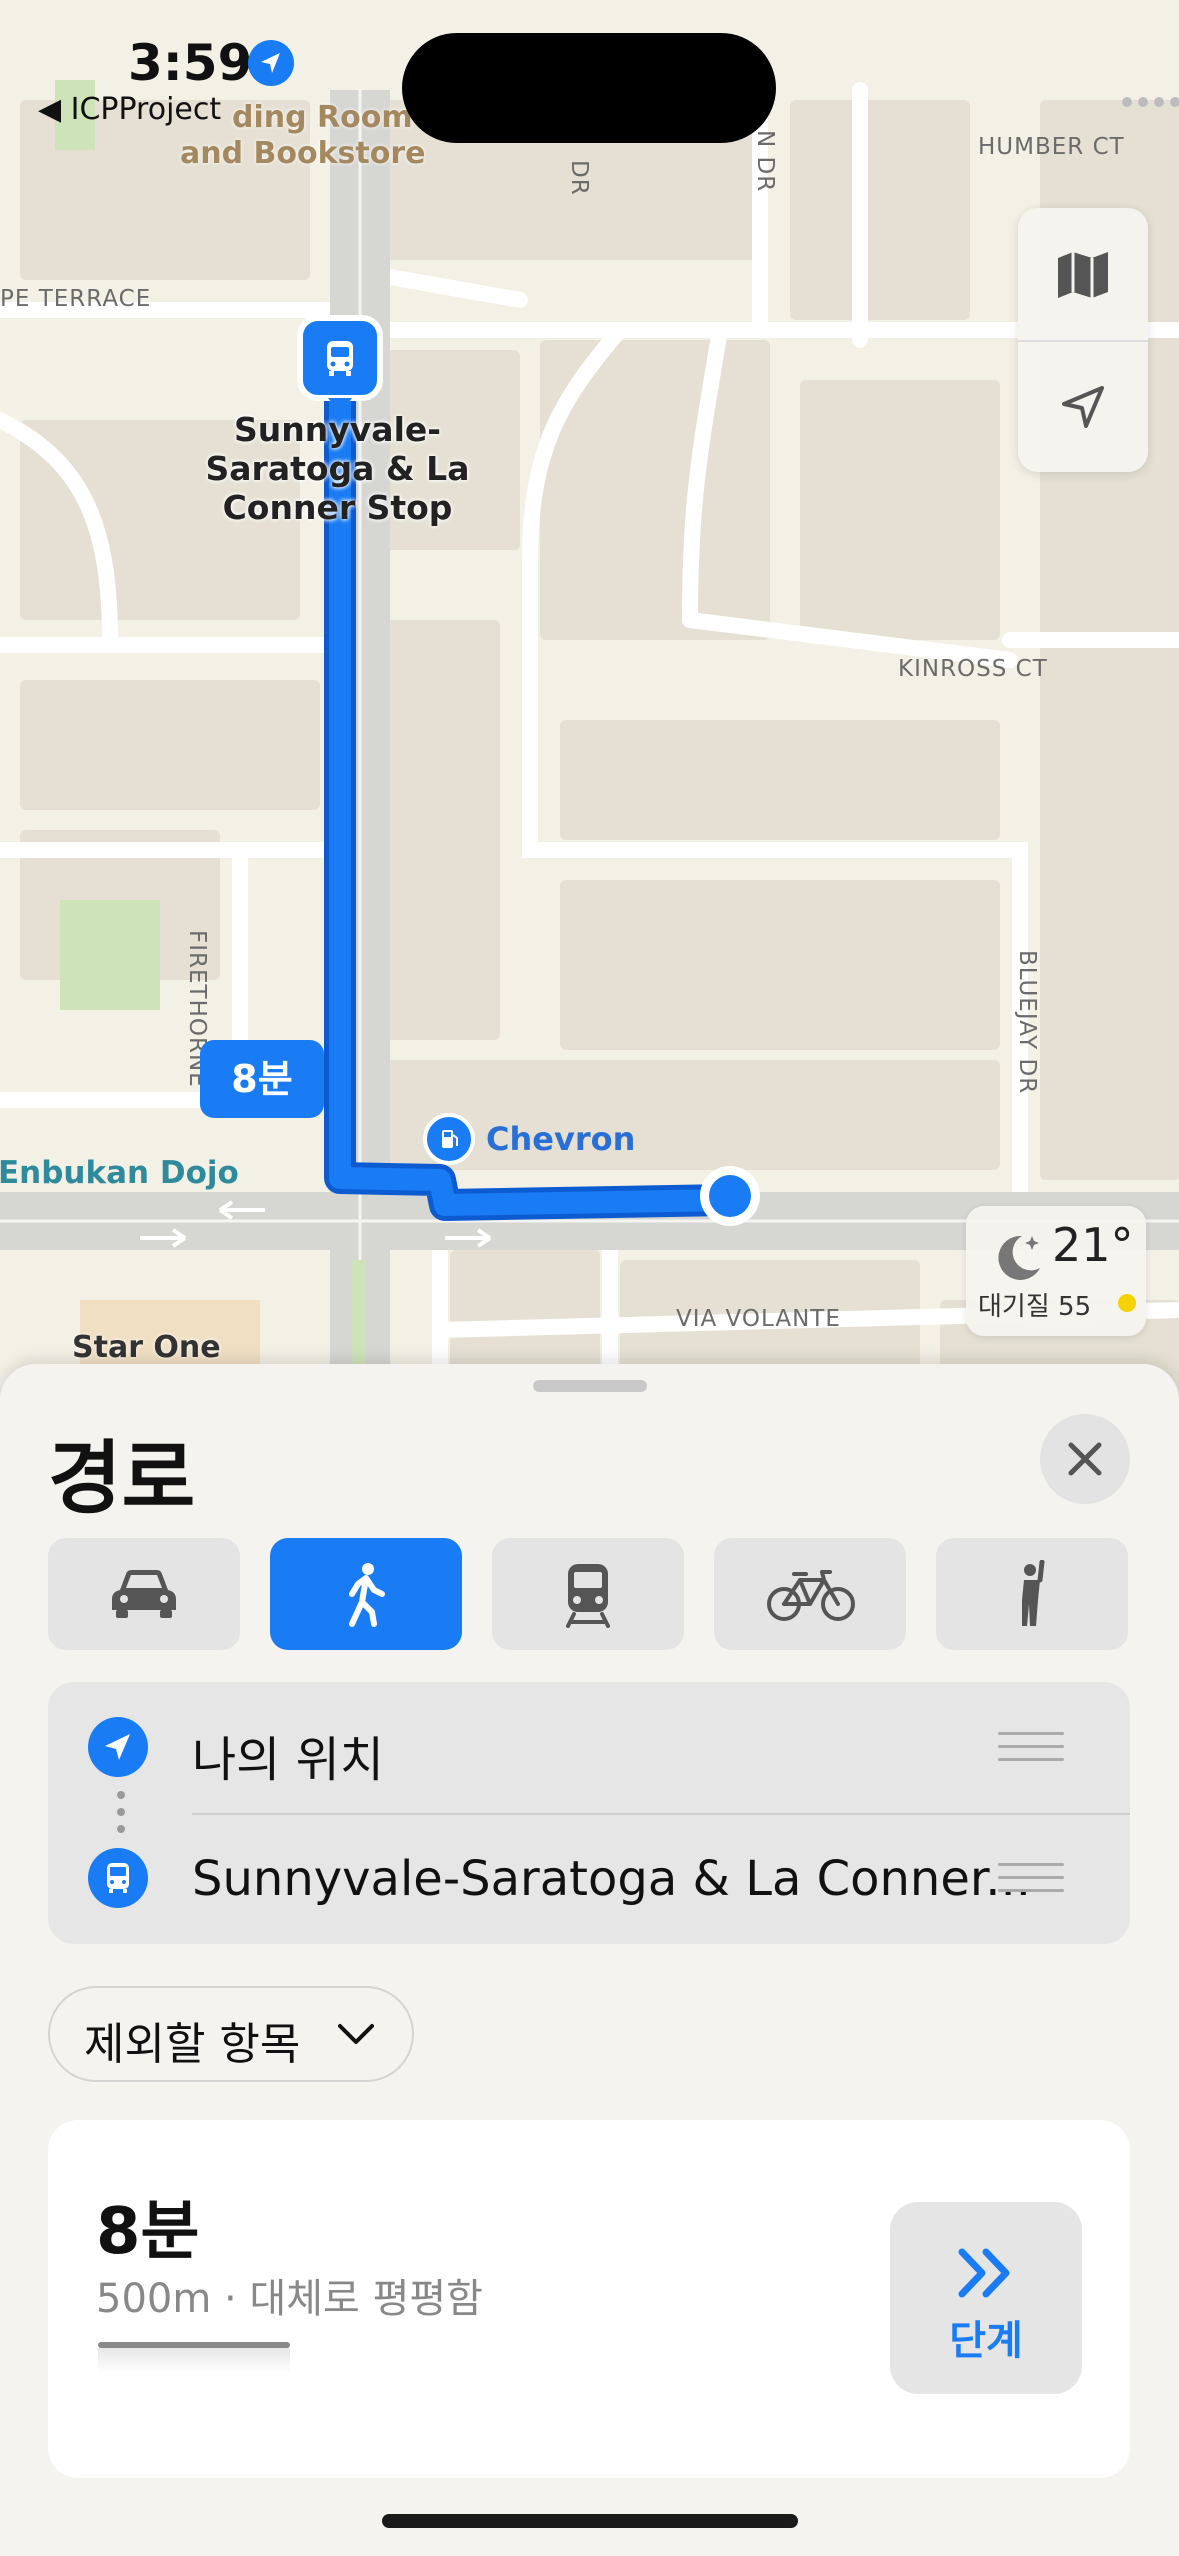 The height and width of the screenshot is (2556, 1179). I want to click on bookstore-label-line2: and Bookstore, so click(303, 153).